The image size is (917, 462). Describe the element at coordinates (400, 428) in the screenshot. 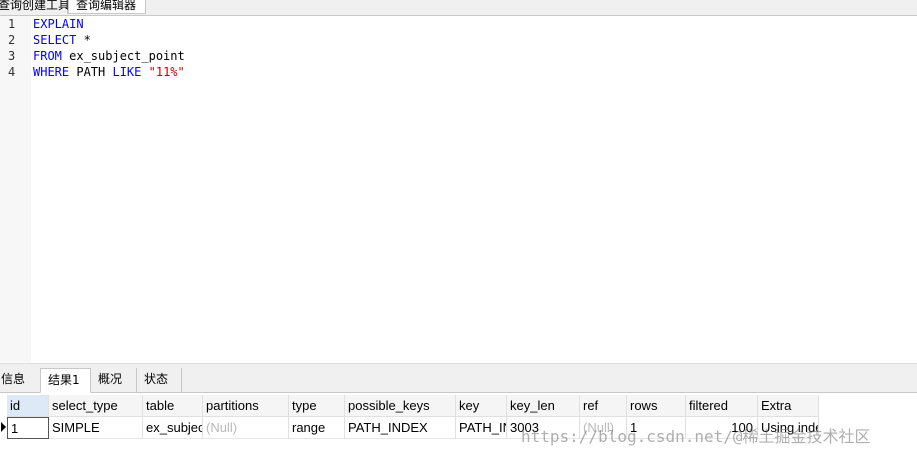

I see `cell-possible-keys: PATH_INDEX` at that location.